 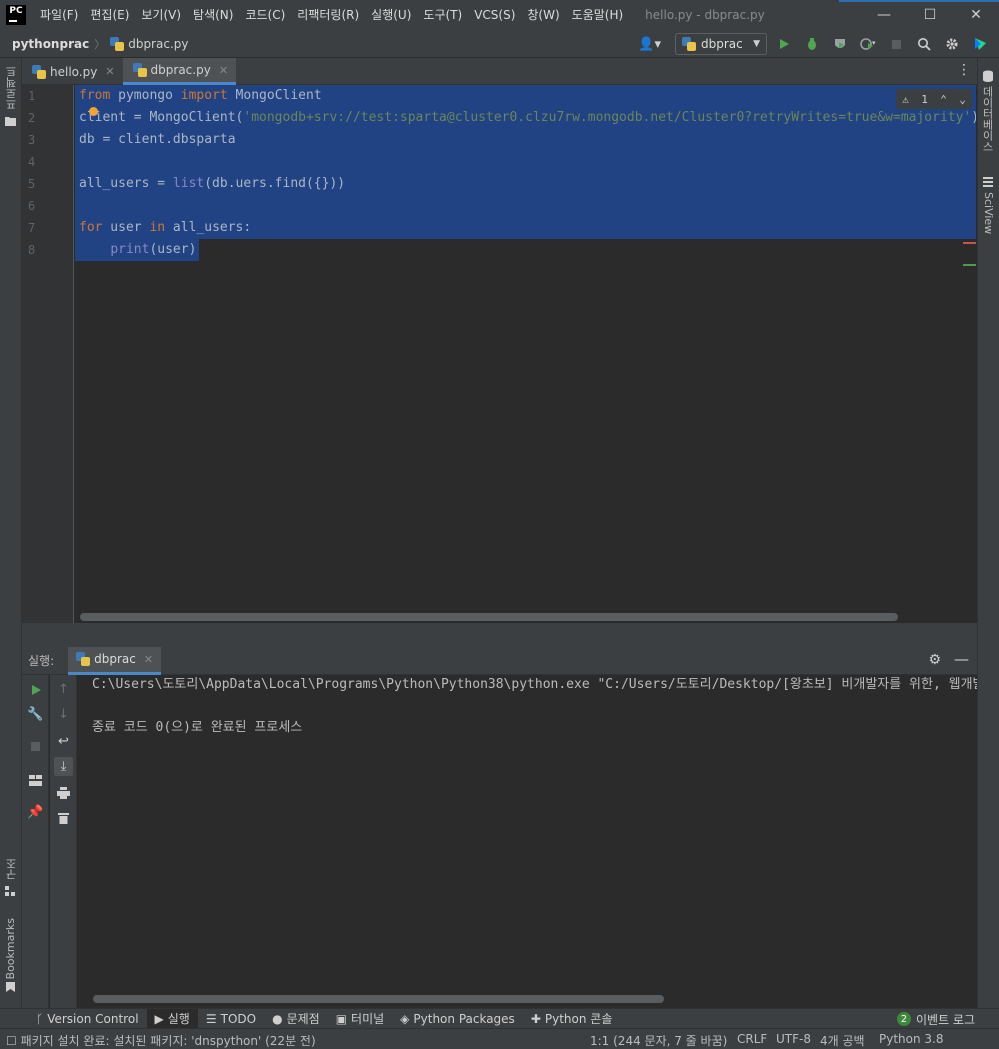 I want to click on python-interpreter: Python 3.8, so click(x=911, y=1039).